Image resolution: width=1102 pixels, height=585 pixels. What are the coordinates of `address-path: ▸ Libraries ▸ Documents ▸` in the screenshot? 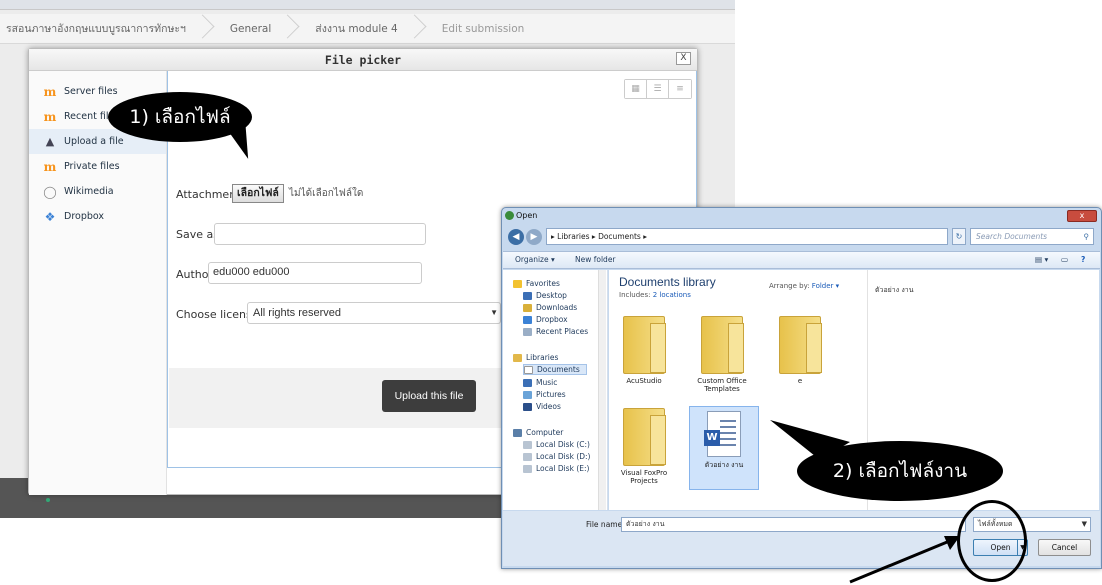 It's located at (599, 236).